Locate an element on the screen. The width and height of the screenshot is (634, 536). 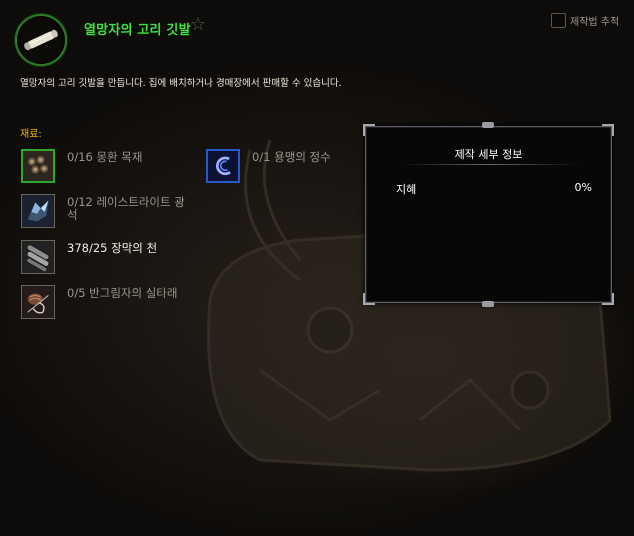
reagents-heading: 재료: is located at coordinates (31, 134).